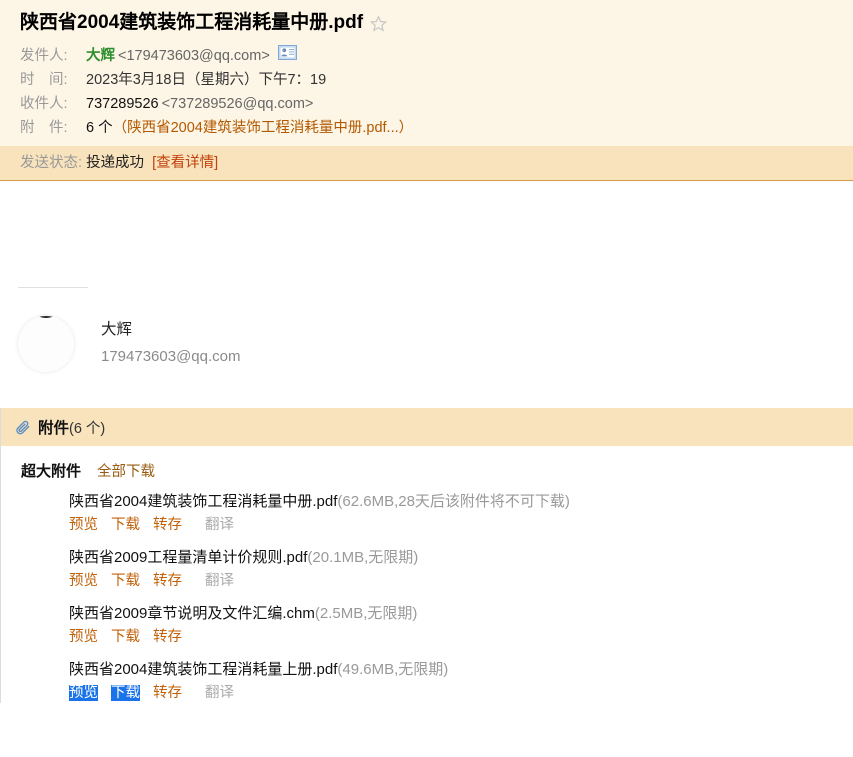 The width and height of the screenshot is (853, 757). Describe the element at coordinates (203, 669) in the screenshot. I see `file-name: 陕西省2004建筑装饰工程消耗量上册.pdf` at that location.